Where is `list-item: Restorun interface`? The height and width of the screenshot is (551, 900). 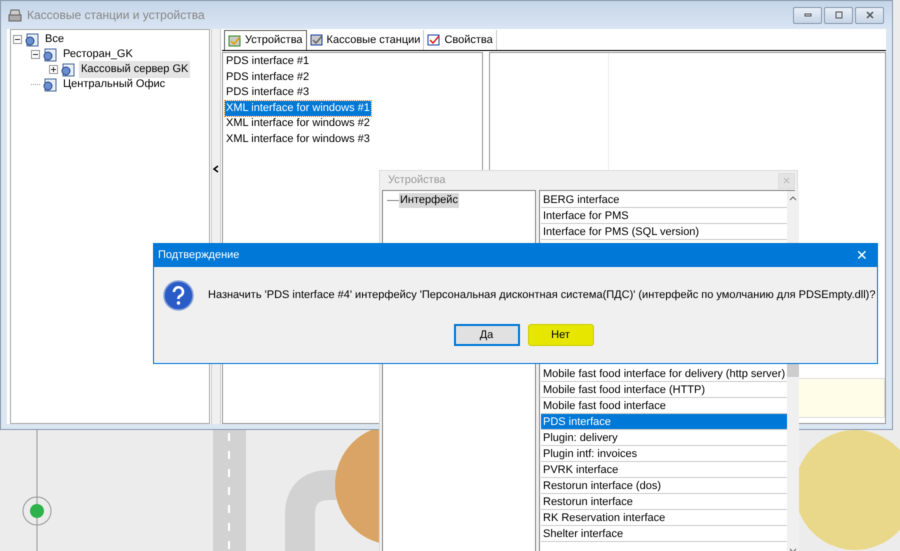
list-item: Restorun interface is located at coordinates (664, 502).